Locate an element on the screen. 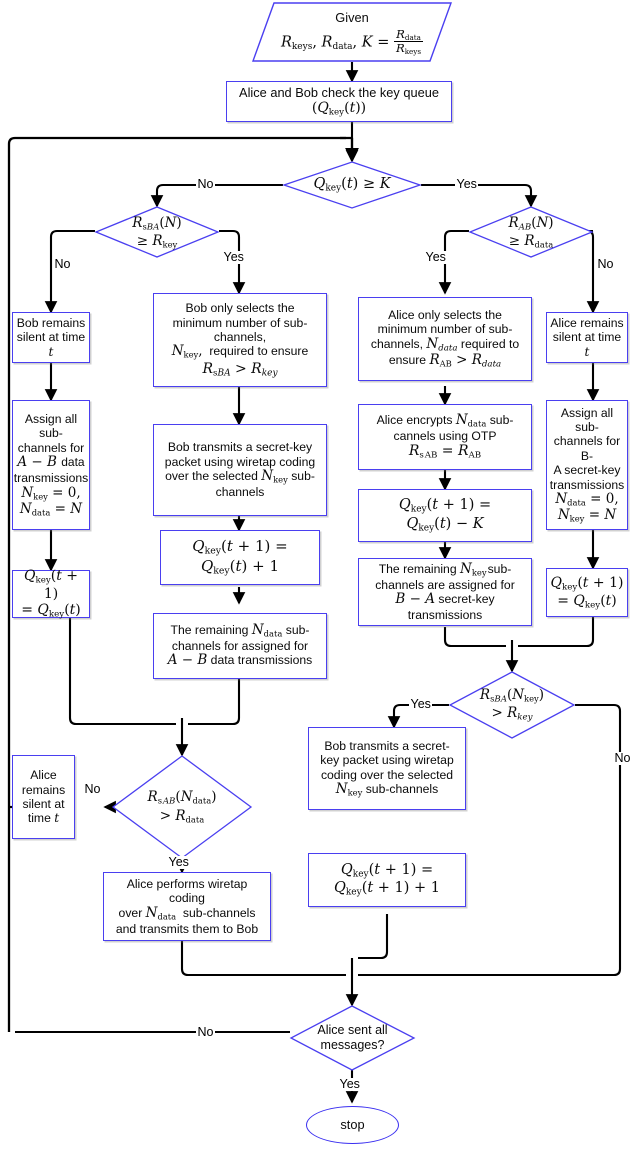 The image size is (640, 1150). alice-silent2-l1: Alice is located at coordinates (43, 775).